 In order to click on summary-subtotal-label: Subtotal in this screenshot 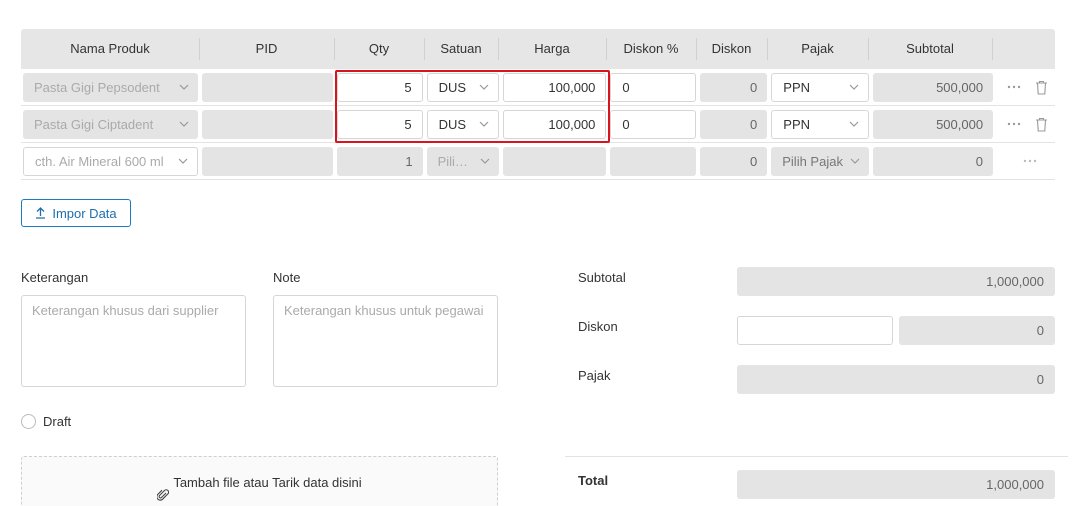, I will do `click(602, 277)`.